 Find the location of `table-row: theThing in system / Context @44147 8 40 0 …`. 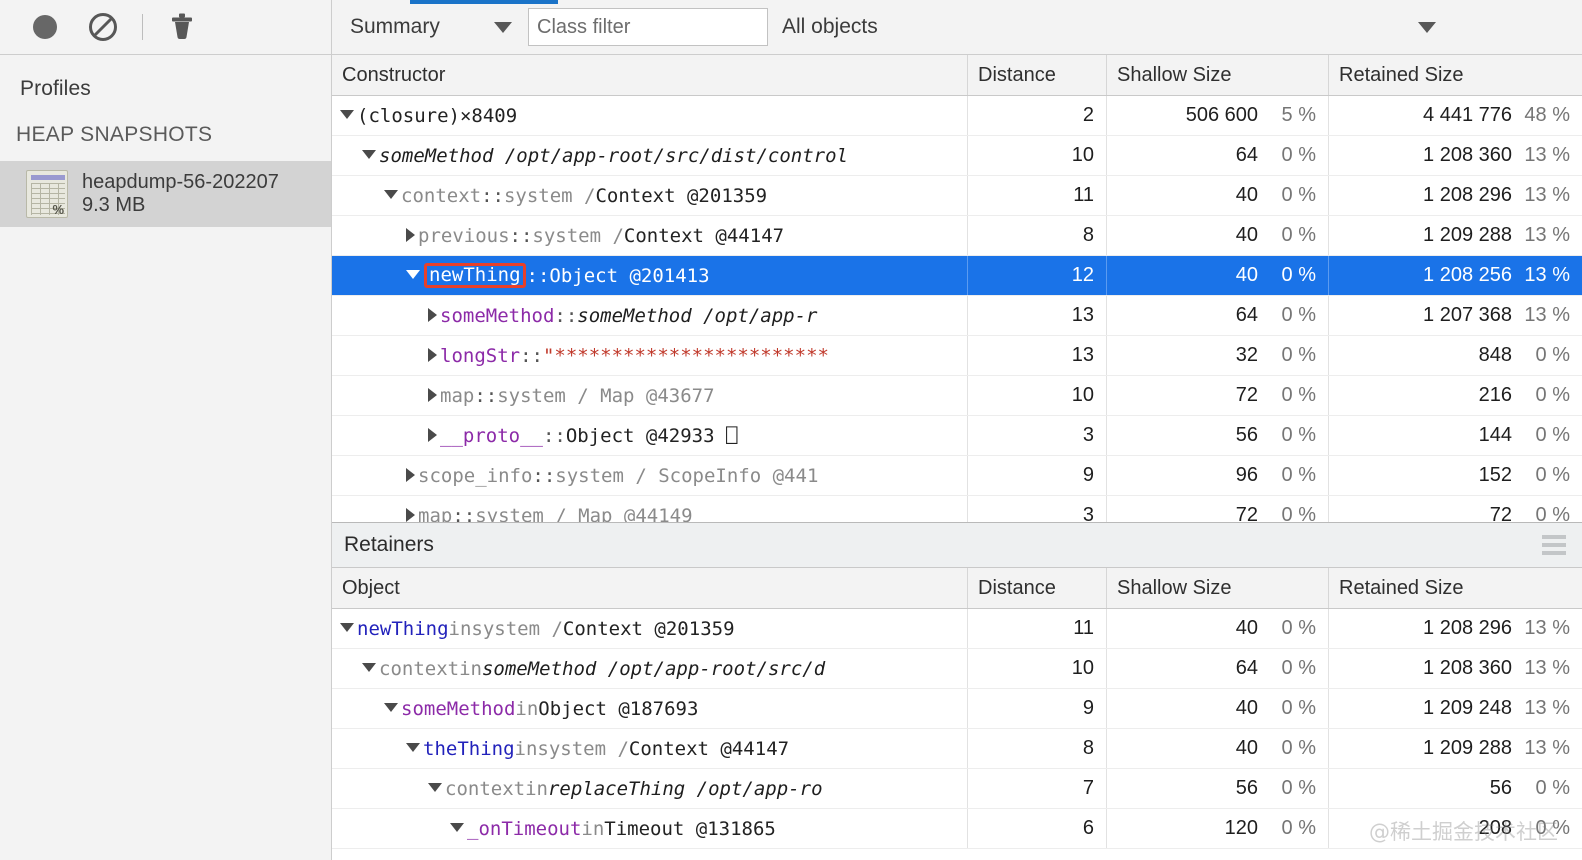

table-row: theThing in system / Context @44147 8 40 0 … is located at coordinates (957, 749).